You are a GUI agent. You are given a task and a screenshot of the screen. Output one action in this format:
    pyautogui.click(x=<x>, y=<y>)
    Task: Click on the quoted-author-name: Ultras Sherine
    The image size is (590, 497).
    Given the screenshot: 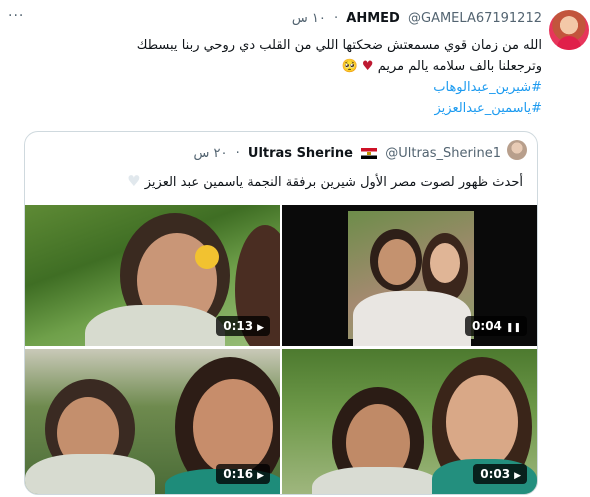 What is the action you would take?
    pyautogui.click(x=300, y=153)
    